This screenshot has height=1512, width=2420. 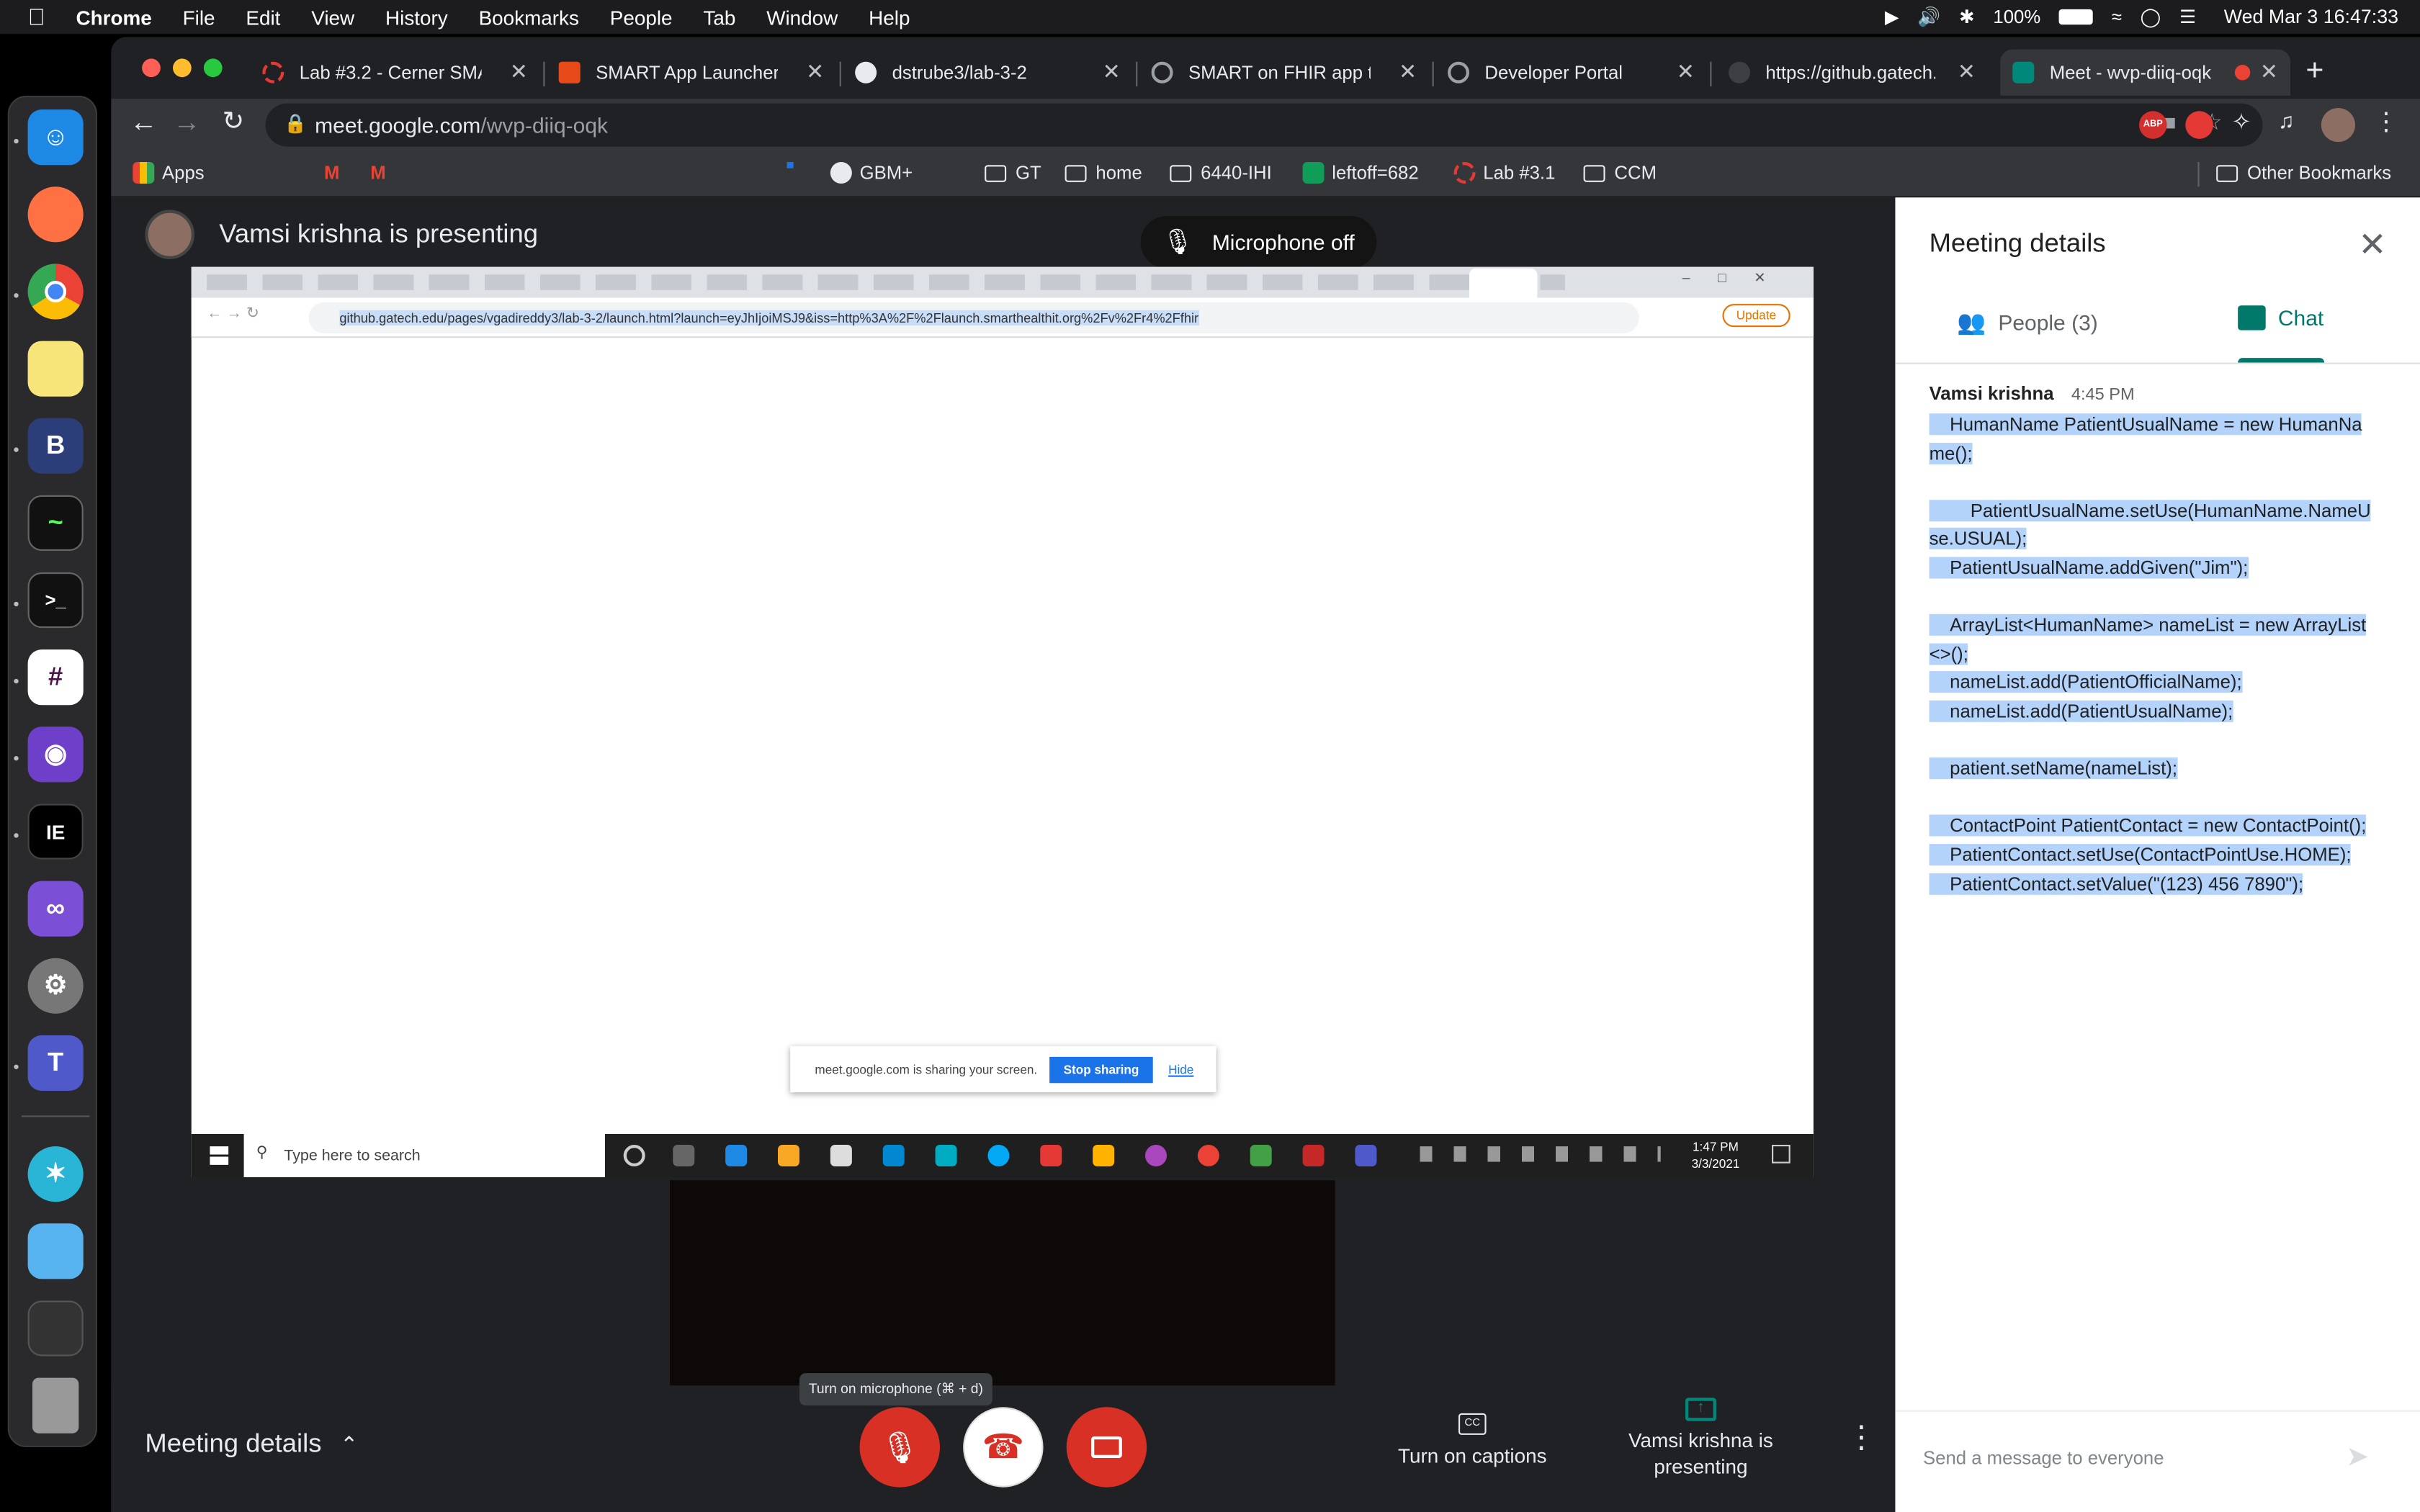 What do you see at coordinates (988, 73) in the screenshot?
I see `tab-github-repo: dstrube3/lab-3-2 ✕` at bounding box center [988, 73].